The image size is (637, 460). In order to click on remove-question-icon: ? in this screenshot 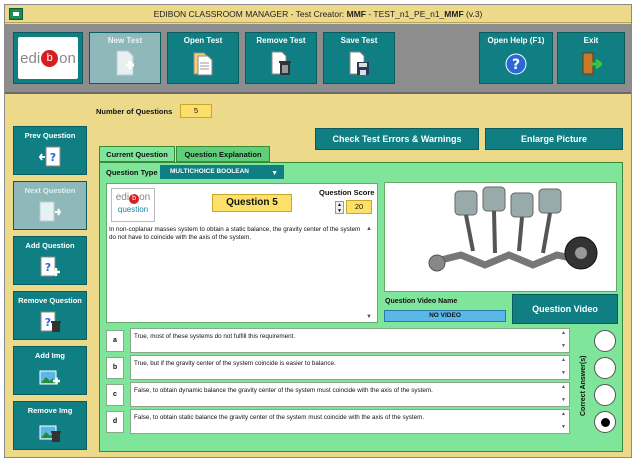, I will do `click(50, 321)`.